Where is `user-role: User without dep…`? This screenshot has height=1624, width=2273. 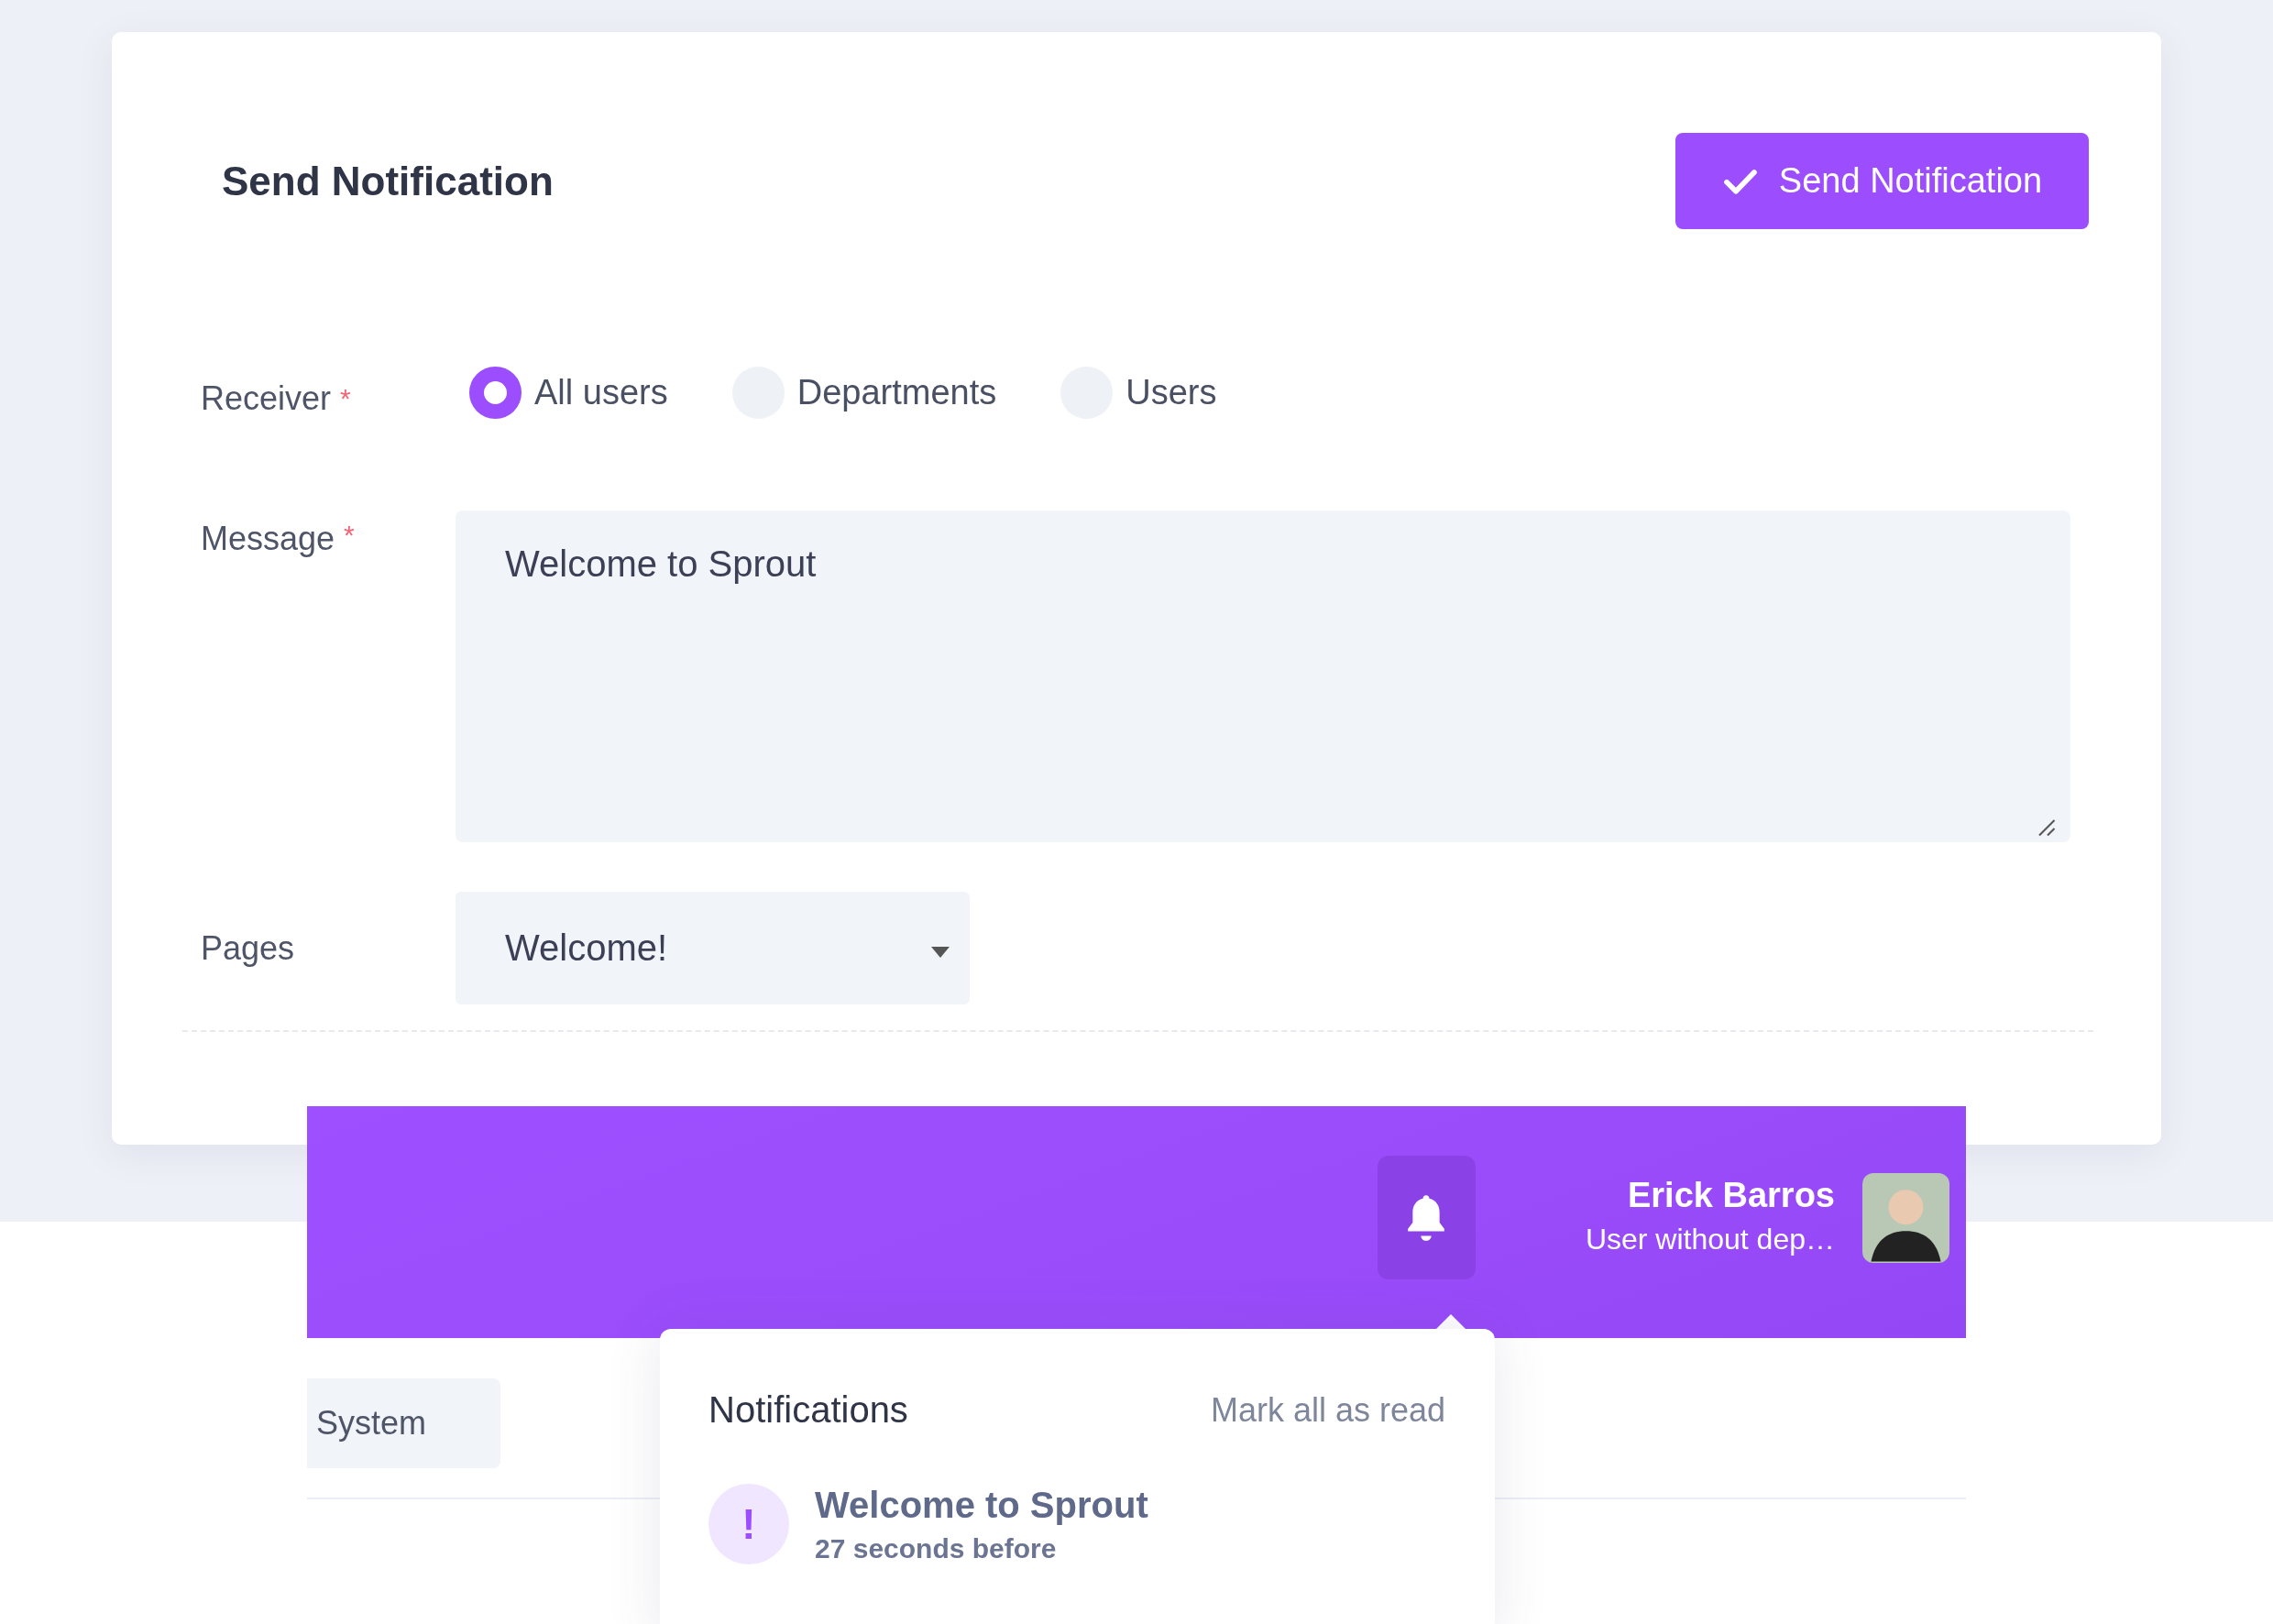 user-role: User without dep… is located at coordinates (1710, 1239).